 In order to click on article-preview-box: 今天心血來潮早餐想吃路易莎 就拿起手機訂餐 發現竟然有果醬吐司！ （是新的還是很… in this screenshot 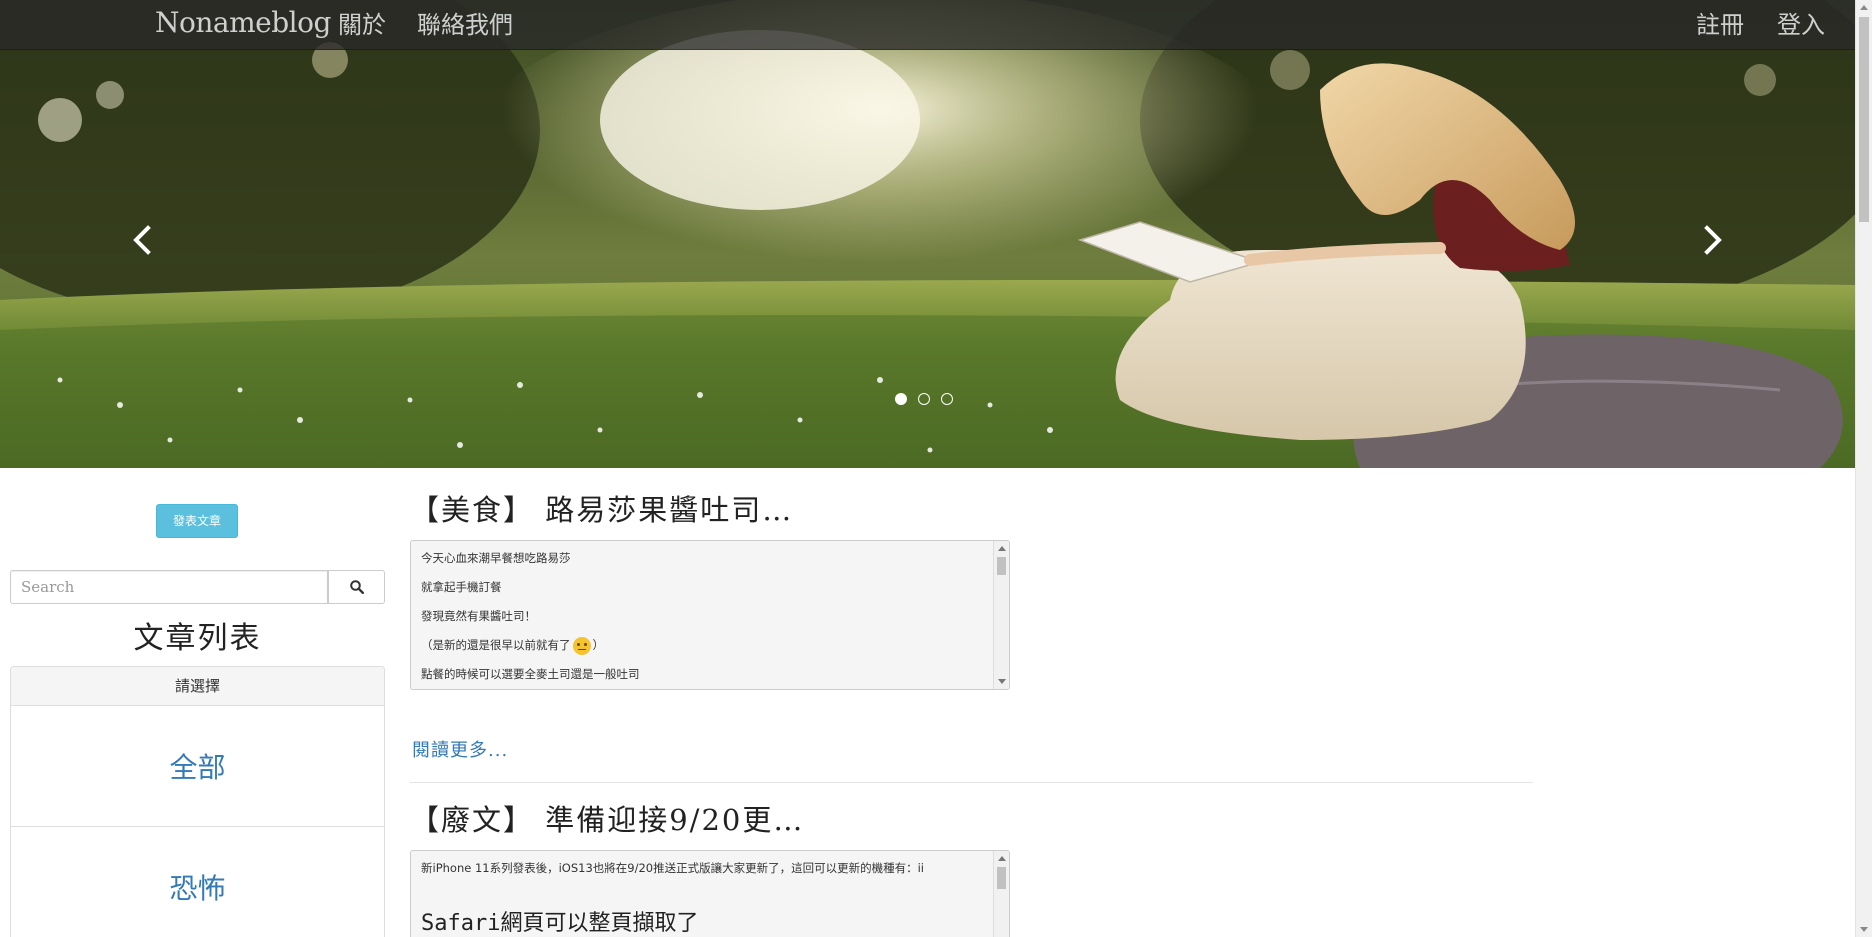, I will do `click(710, 615)`.